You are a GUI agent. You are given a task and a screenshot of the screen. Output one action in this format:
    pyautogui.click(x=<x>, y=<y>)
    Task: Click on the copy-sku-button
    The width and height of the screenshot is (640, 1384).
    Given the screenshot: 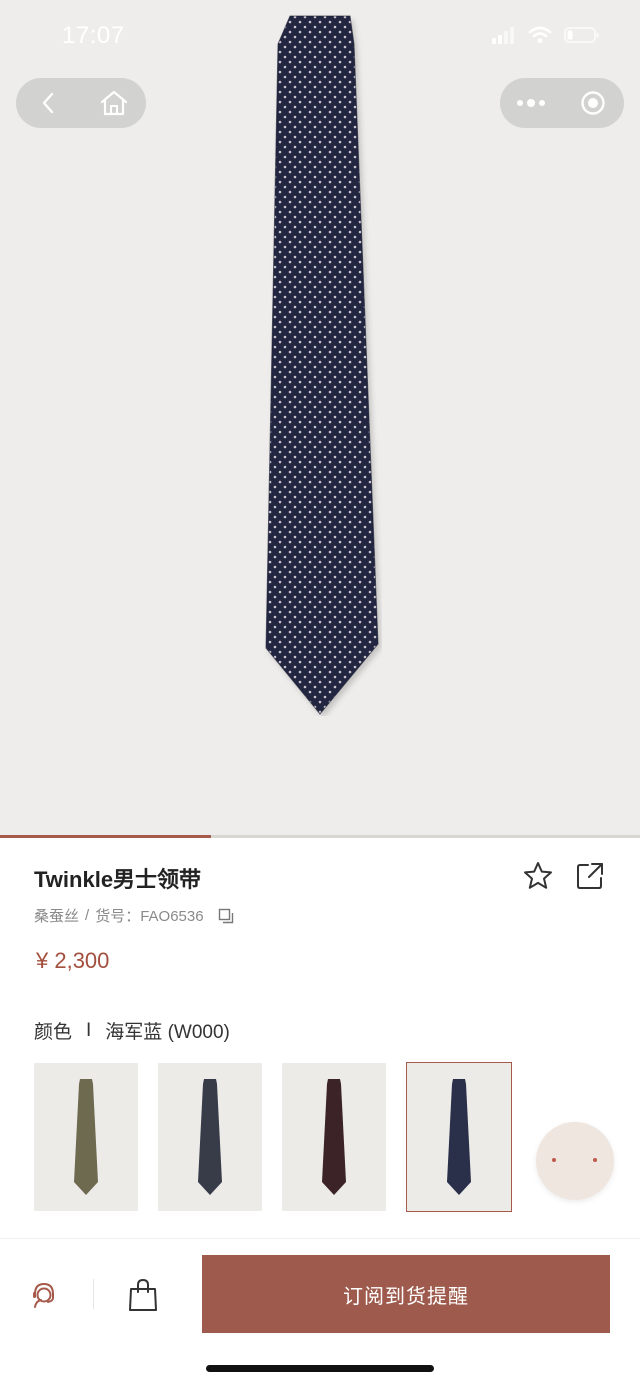 What is the action you would take?
    pyautogui.click(x=226, y=916)
    